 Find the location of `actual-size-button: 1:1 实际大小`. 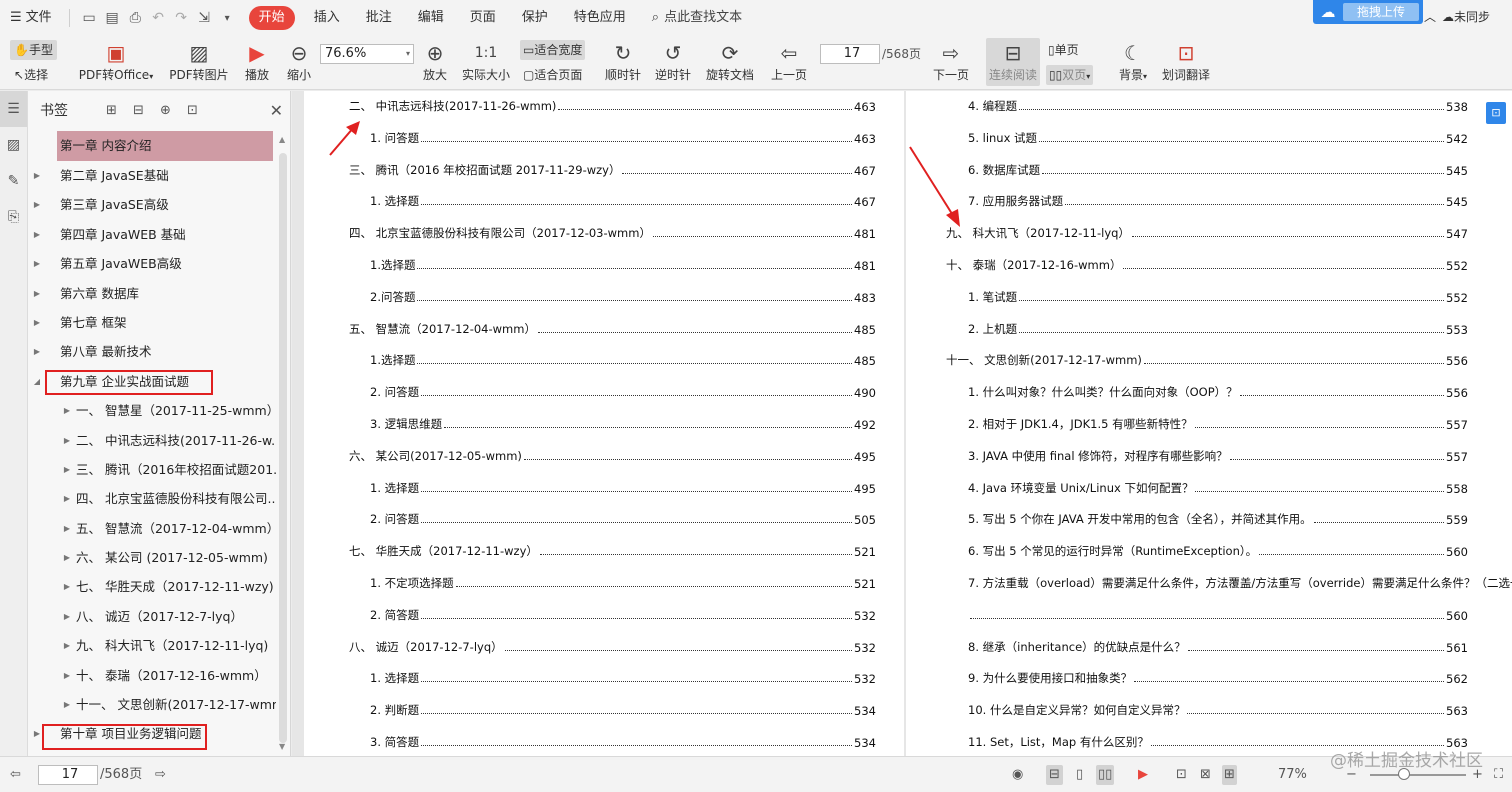

actual-size-button: 1:1 实际大小 is located at coordinates (486, 62).